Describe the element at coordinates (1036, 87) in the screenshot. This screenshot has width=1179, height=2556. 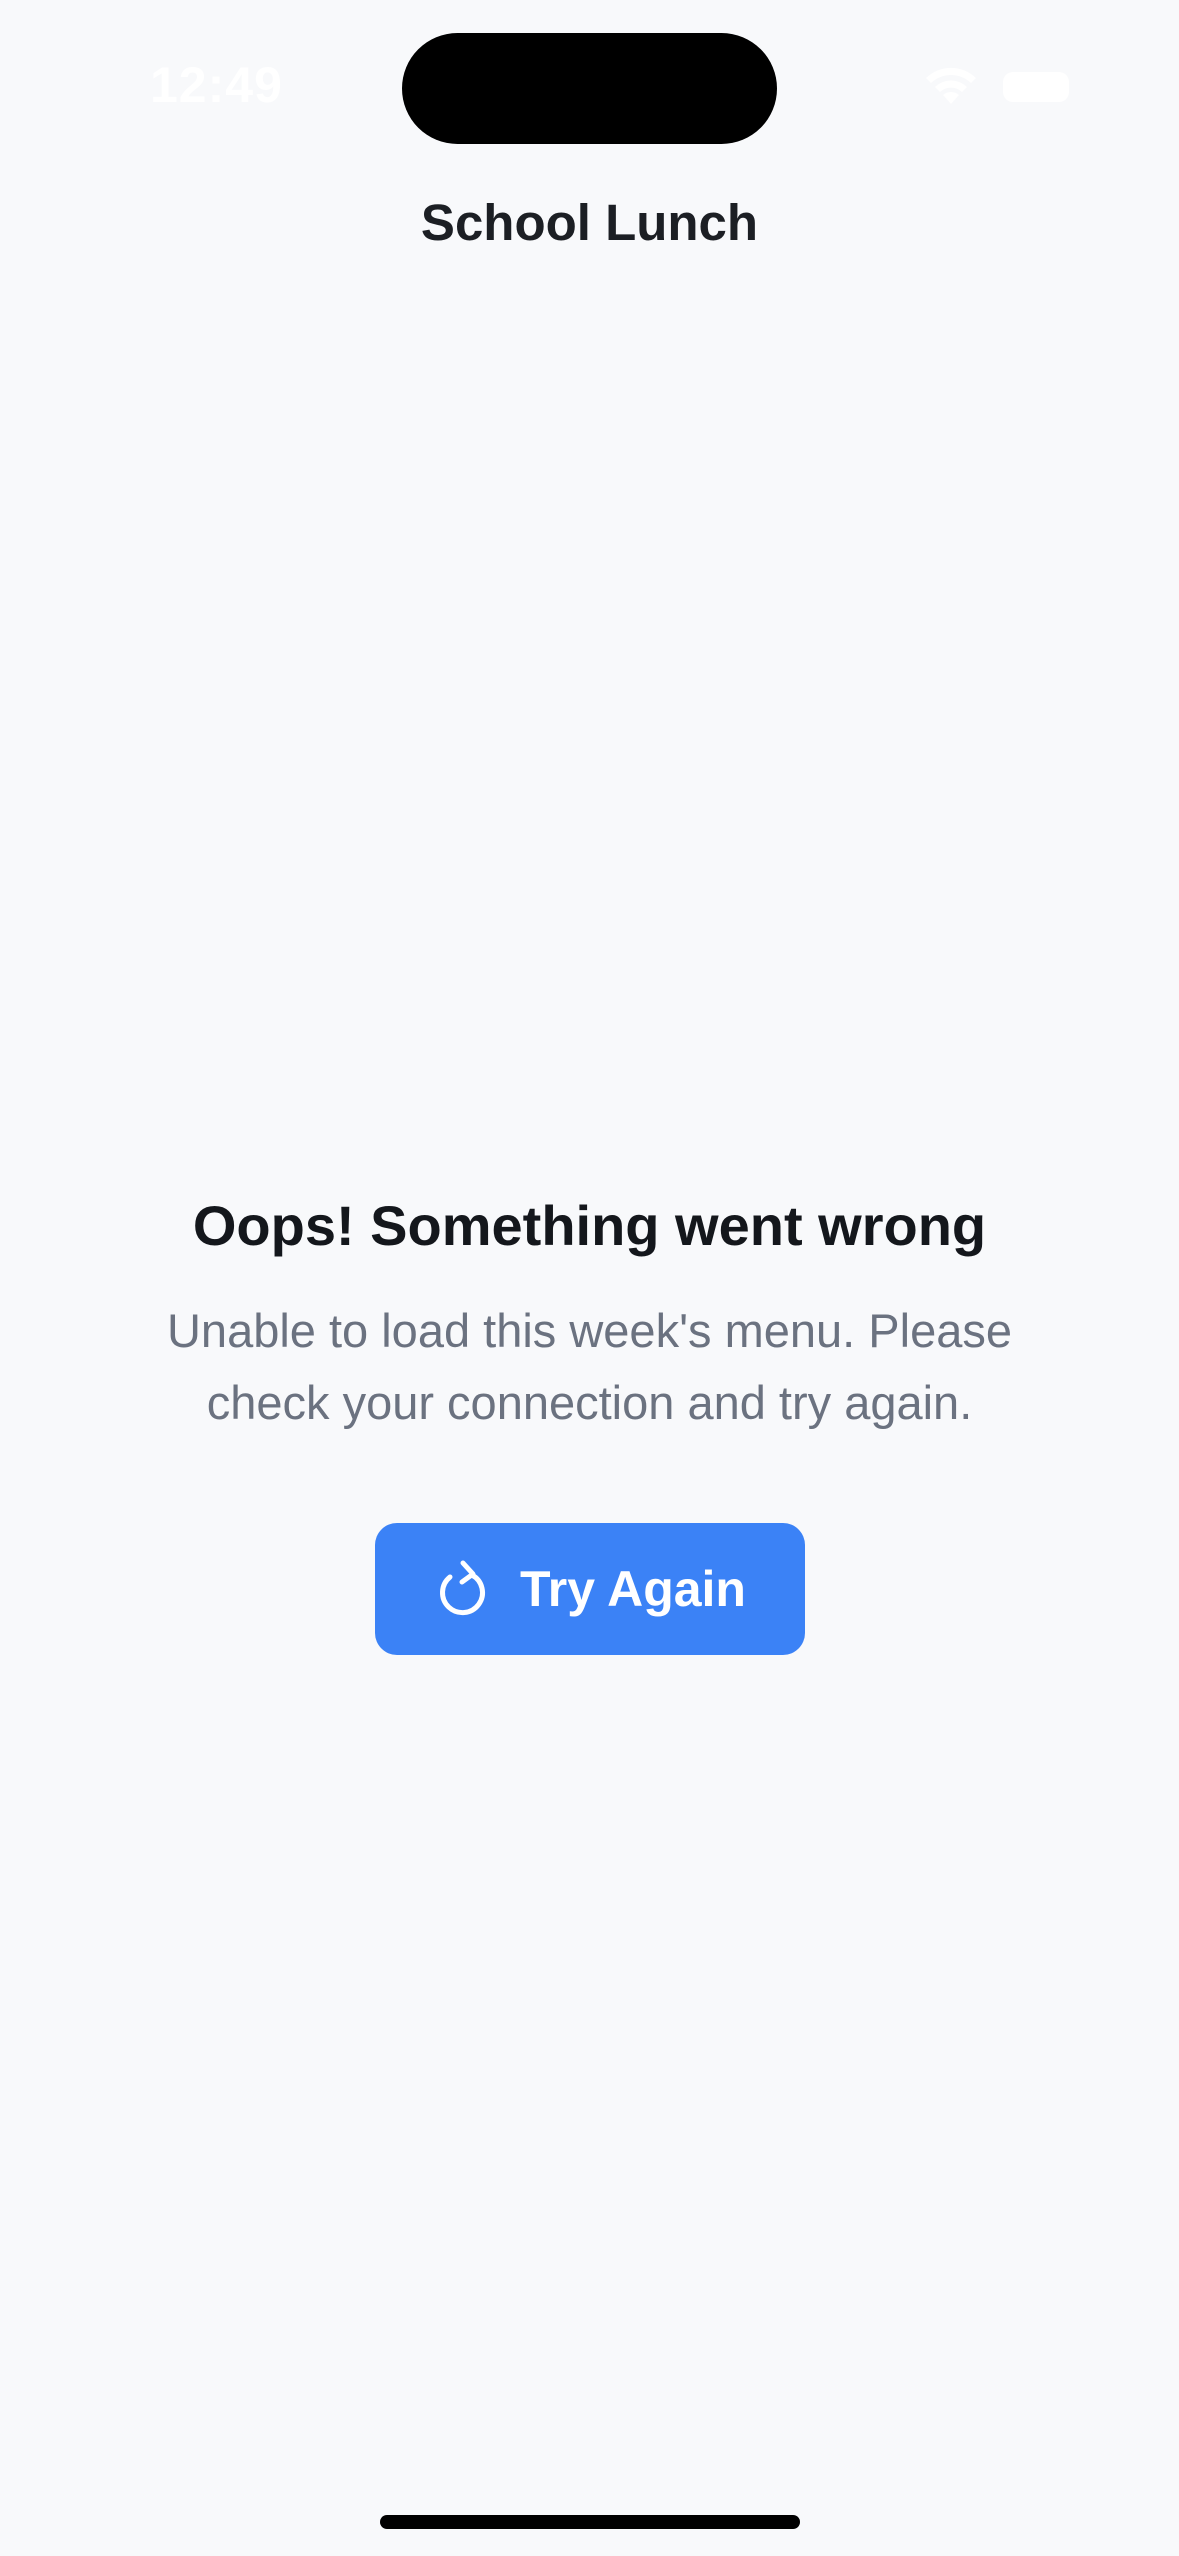
I see `battery-icon` at that location.